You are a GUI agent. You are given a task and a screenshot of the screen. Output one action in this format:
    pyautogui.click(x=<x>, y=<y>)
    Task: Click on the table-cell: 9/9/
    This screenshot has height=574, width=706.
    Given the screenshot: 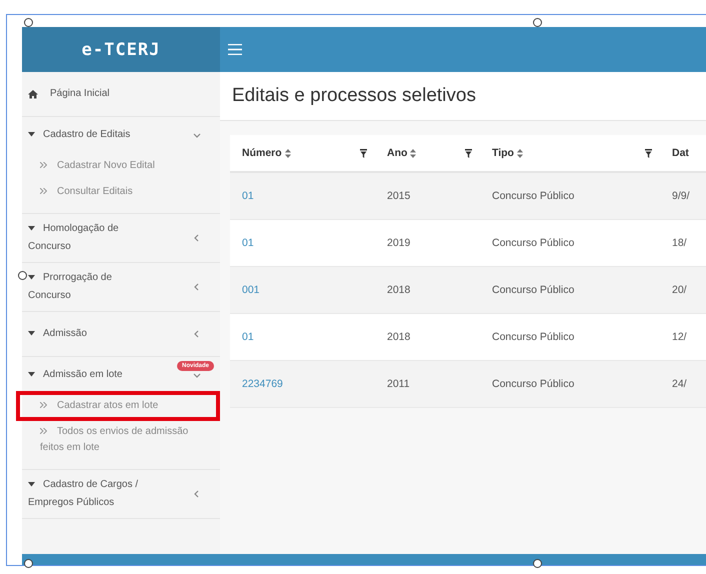 What is the action you would take?
    pyautogui.click(x=681, y=196)
    